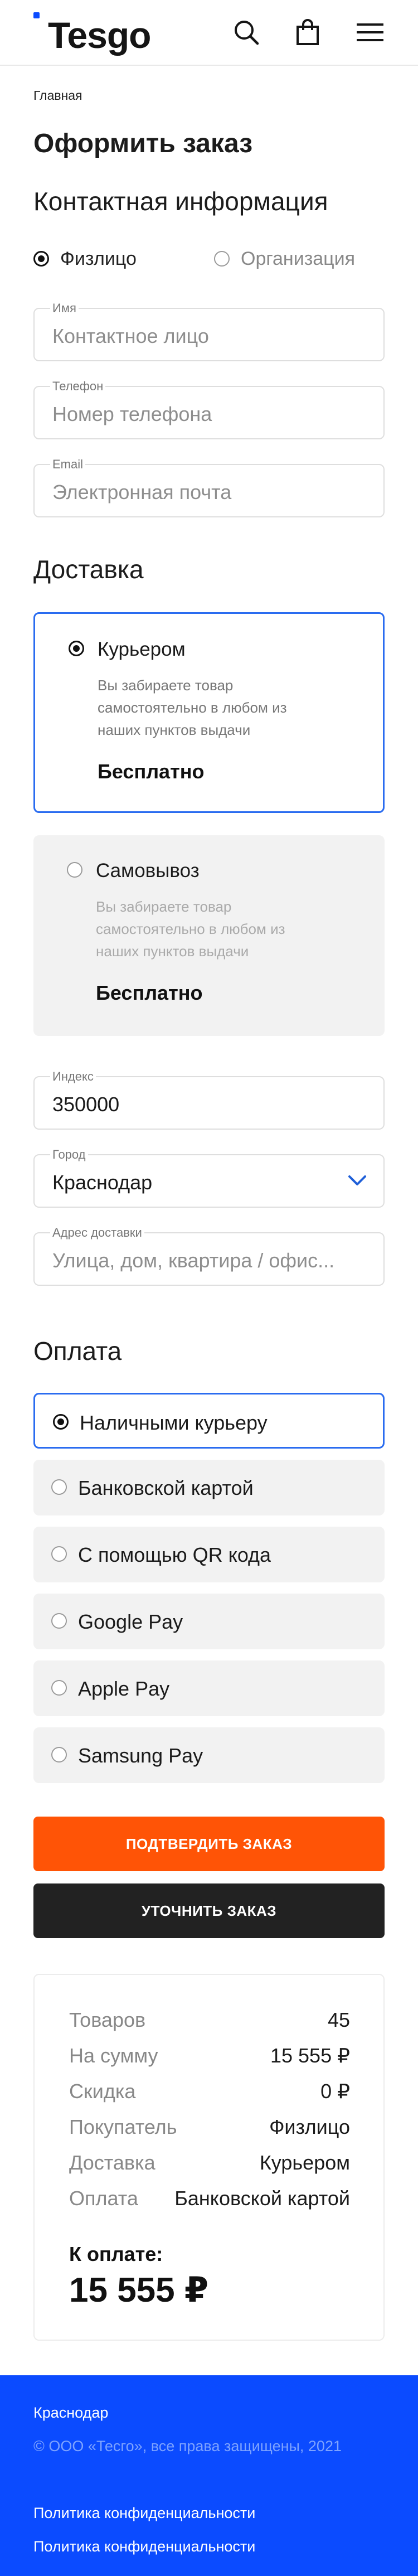 This screenshot has width=418, height=2576. I want to click on payment-section-title: Оплата, so click(77, 1352).